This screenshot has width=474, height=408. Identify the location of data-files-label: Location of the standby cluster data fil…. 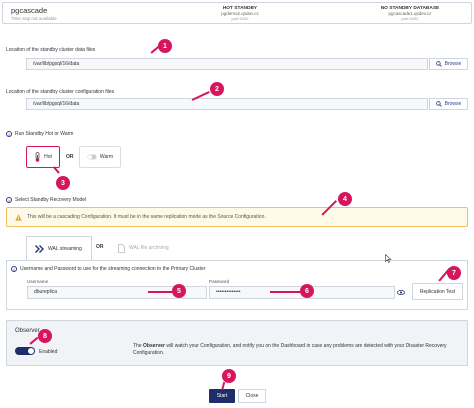
(51, 50).